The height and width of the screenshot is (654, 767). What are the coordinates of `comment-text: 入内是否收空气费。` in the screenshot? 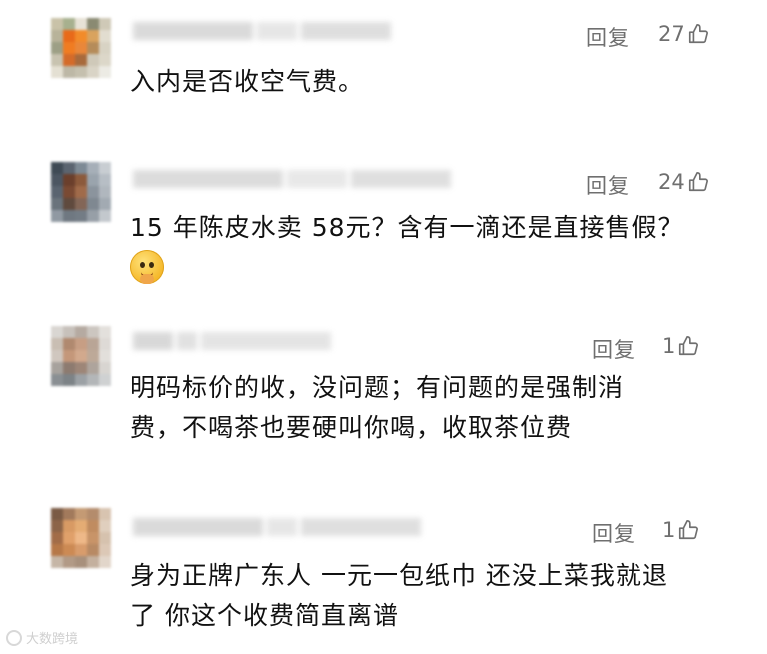 It's located at (247, 82).